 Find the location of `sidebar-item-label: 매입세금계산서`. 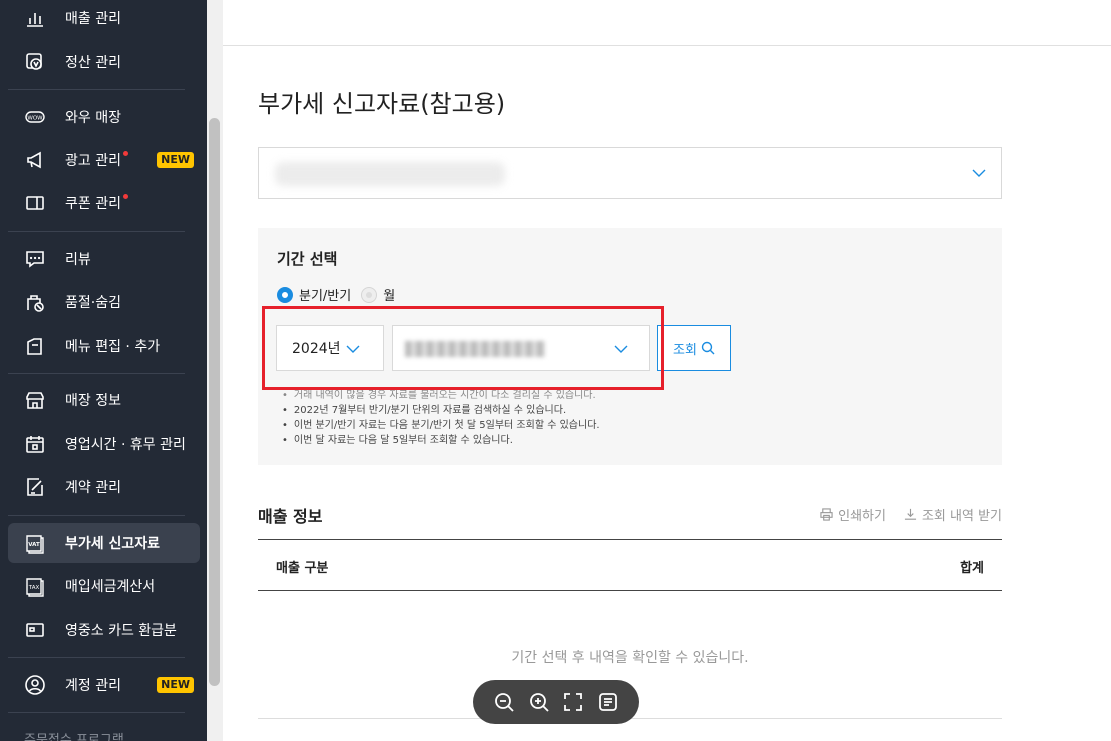

sidebar-item-label: 매입세금계산서 is located at coordinates (110, 587).